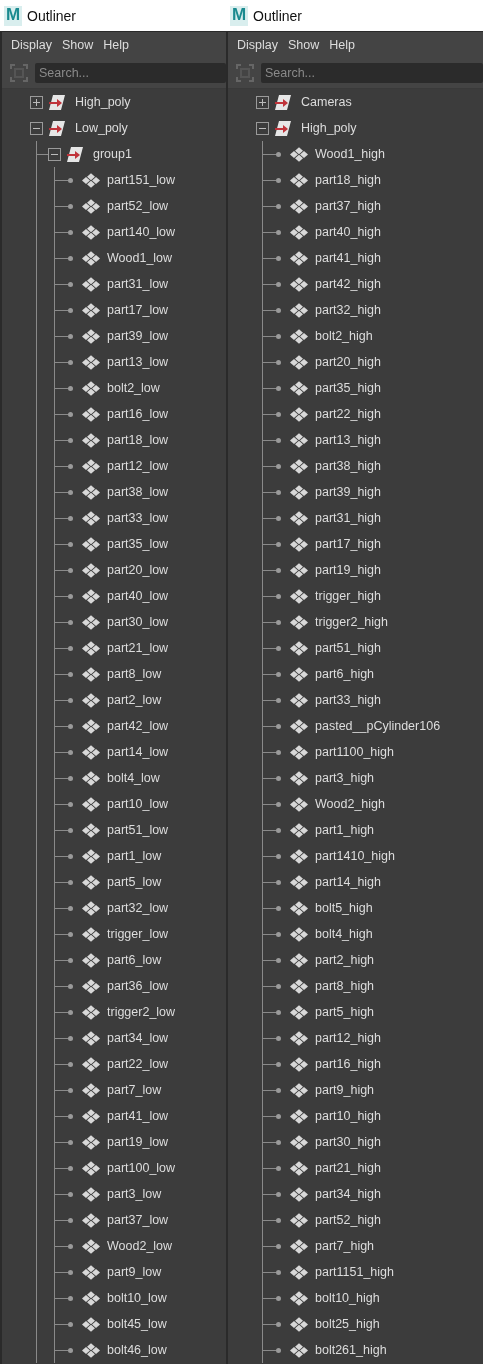 The height and width of the screenshot is (1364, 483). I want to click on outliner-item-label: part18_high, so click(348, 180).